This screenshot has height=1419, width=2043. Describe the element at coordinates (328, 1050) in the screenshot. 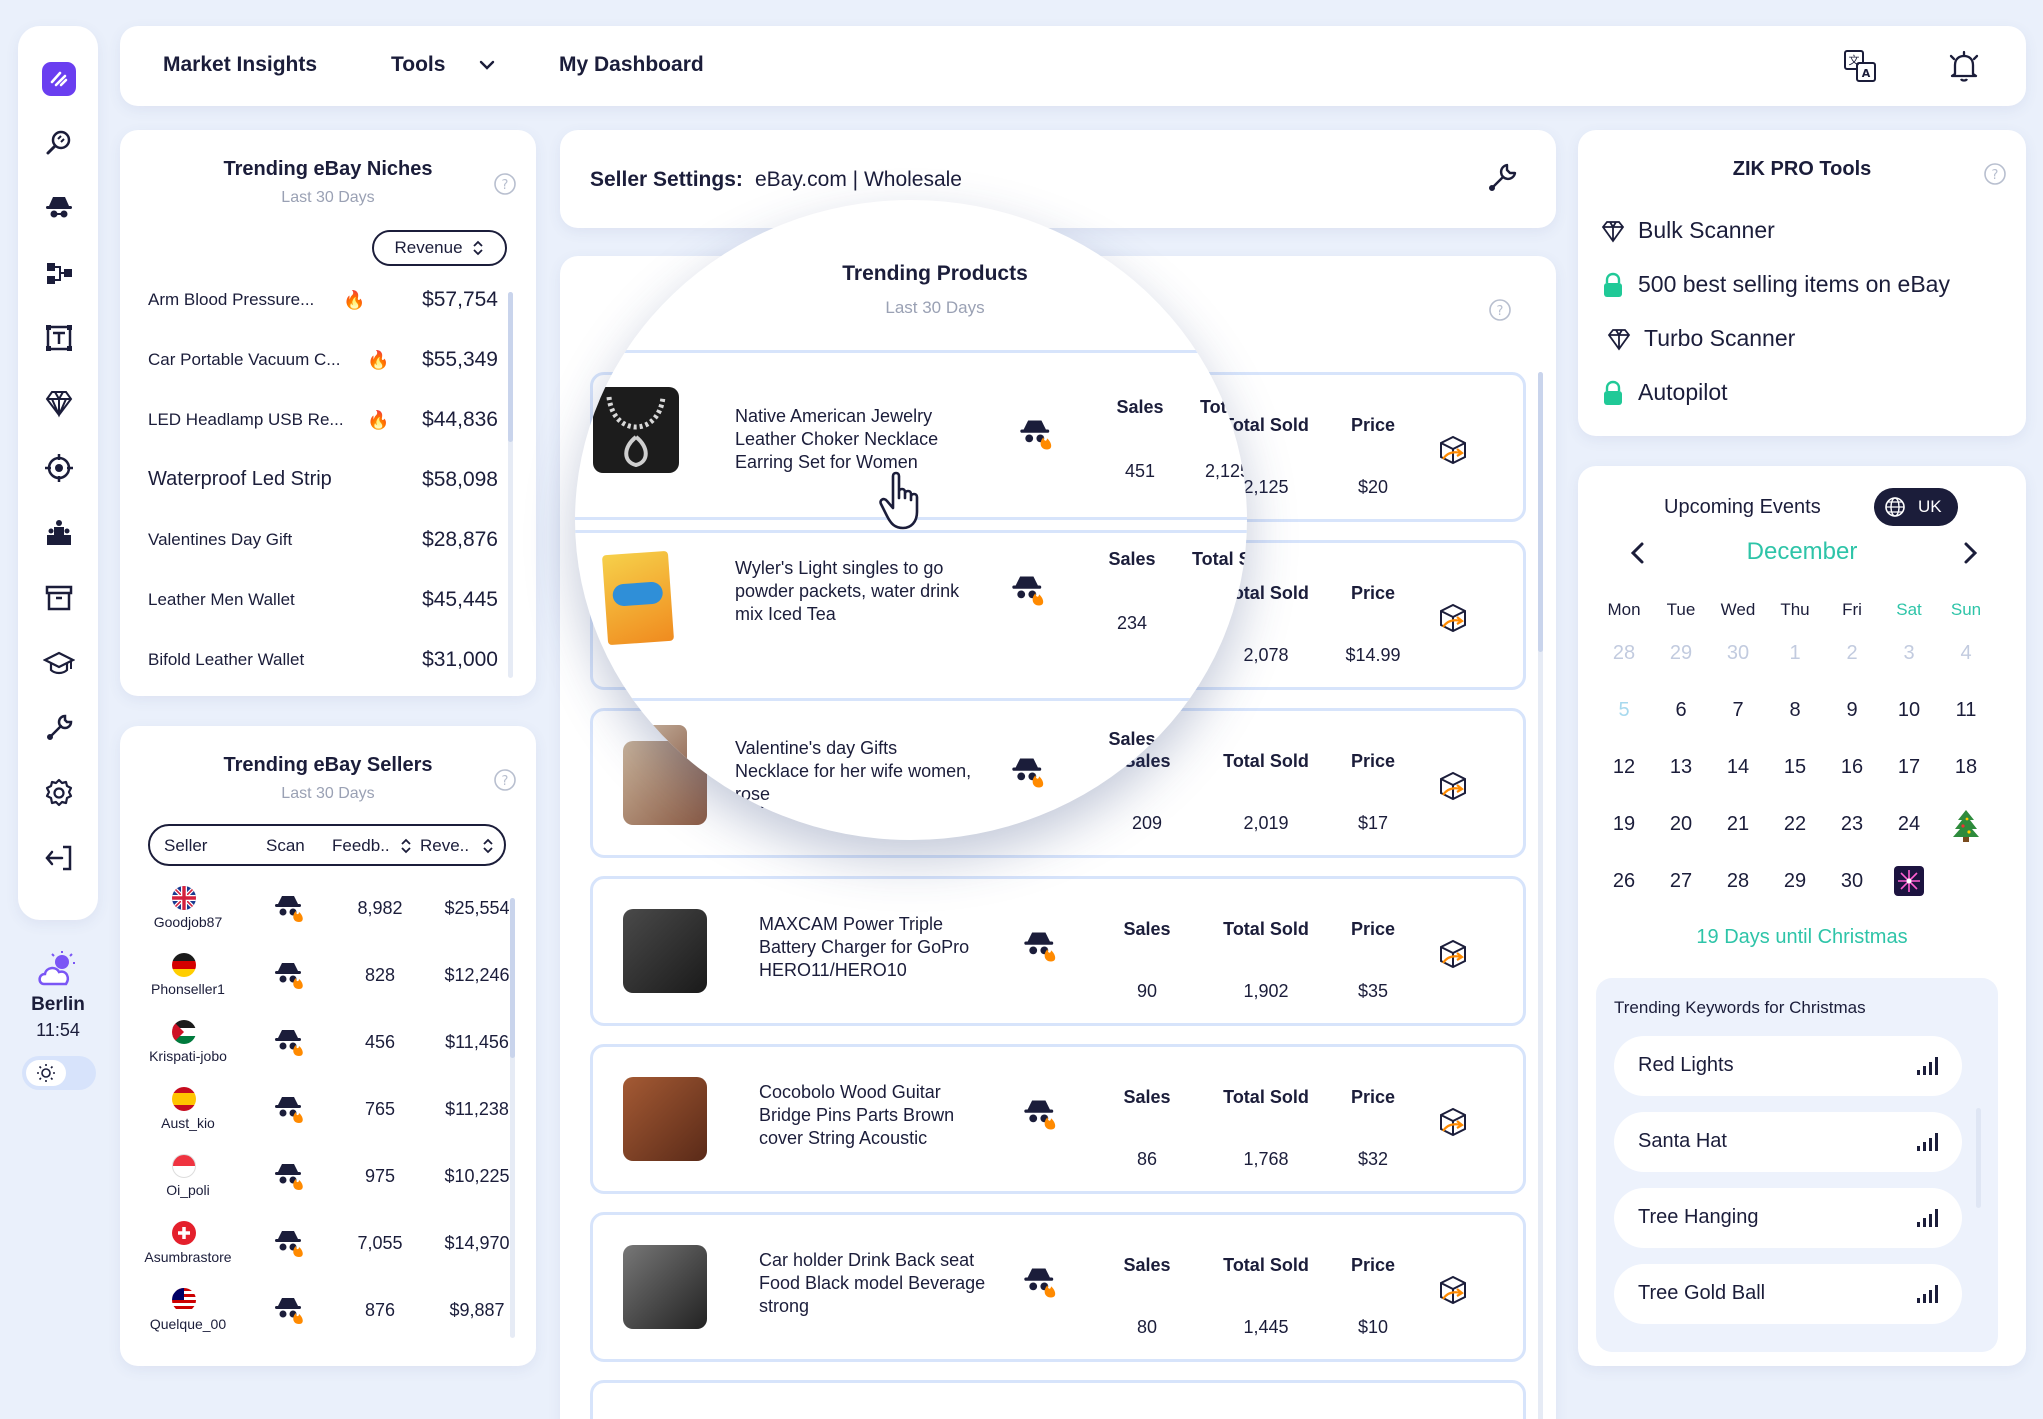

I see `seller-row: Krispati-jobo 456 $11,456` at that location.